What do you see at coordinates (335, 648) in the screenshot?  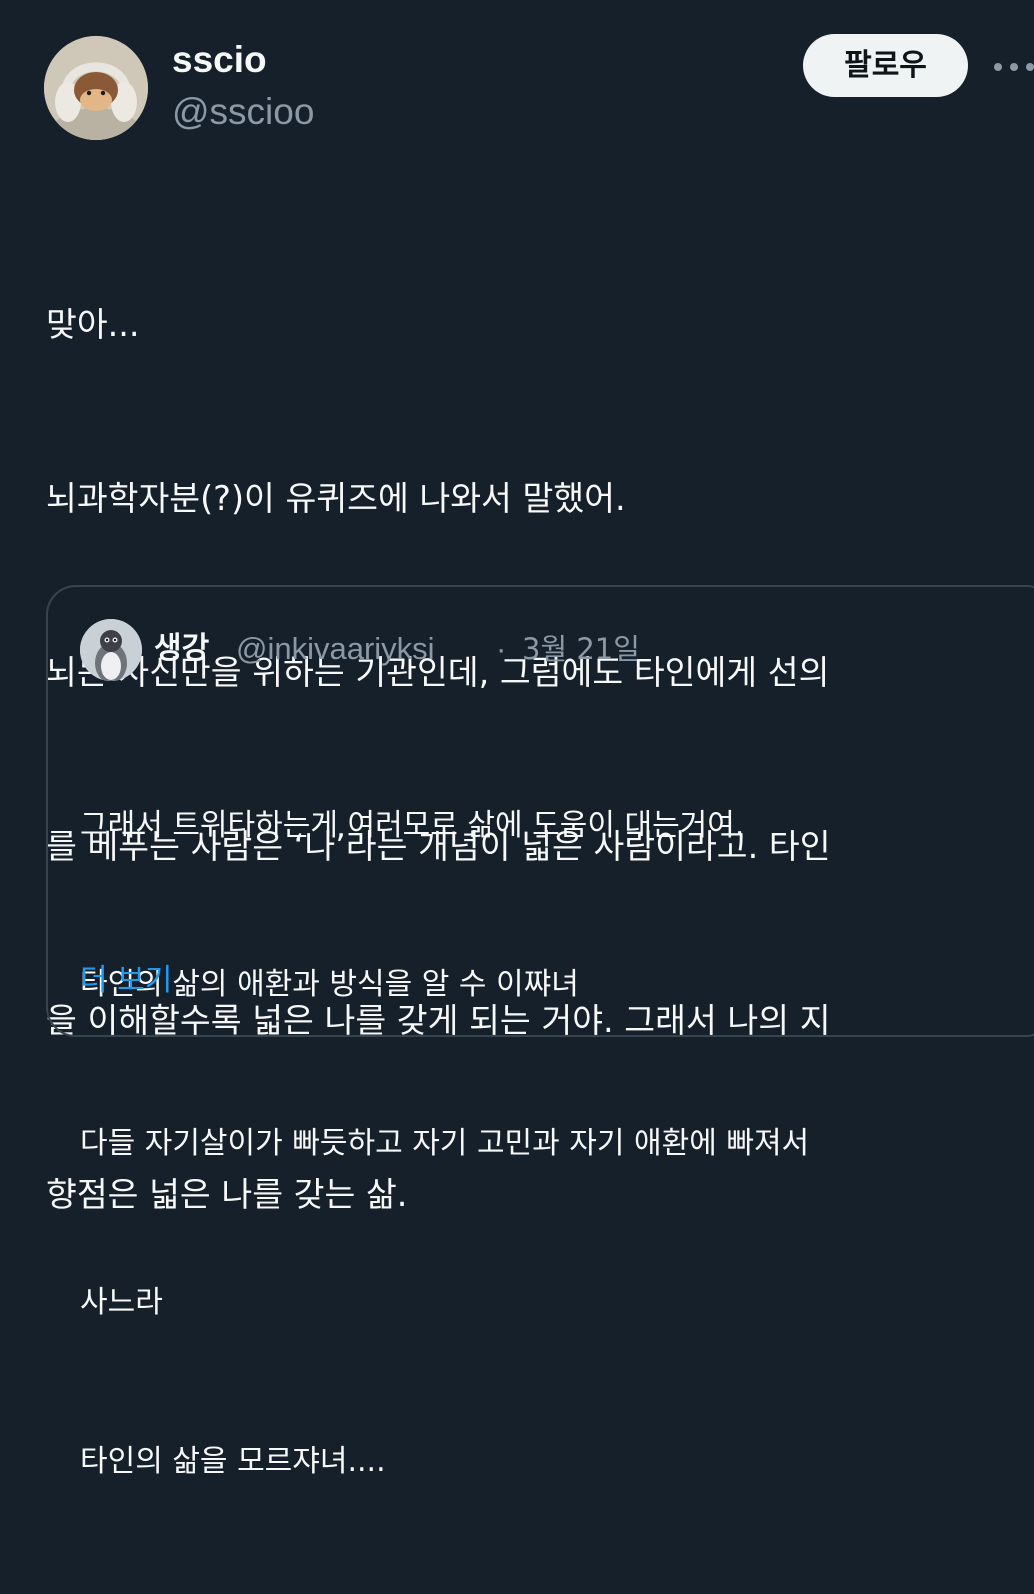 I see `quoted-author-handle: @inkivaariyksi` at bounding box center [335, 648].